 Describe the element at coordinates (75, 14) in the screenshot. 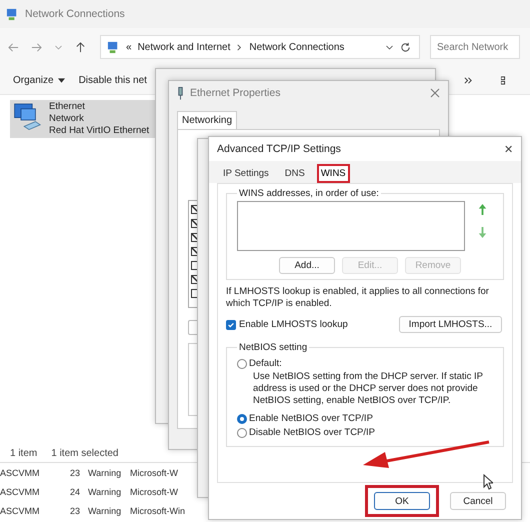

I see `window-title: Network Connections` at that location.